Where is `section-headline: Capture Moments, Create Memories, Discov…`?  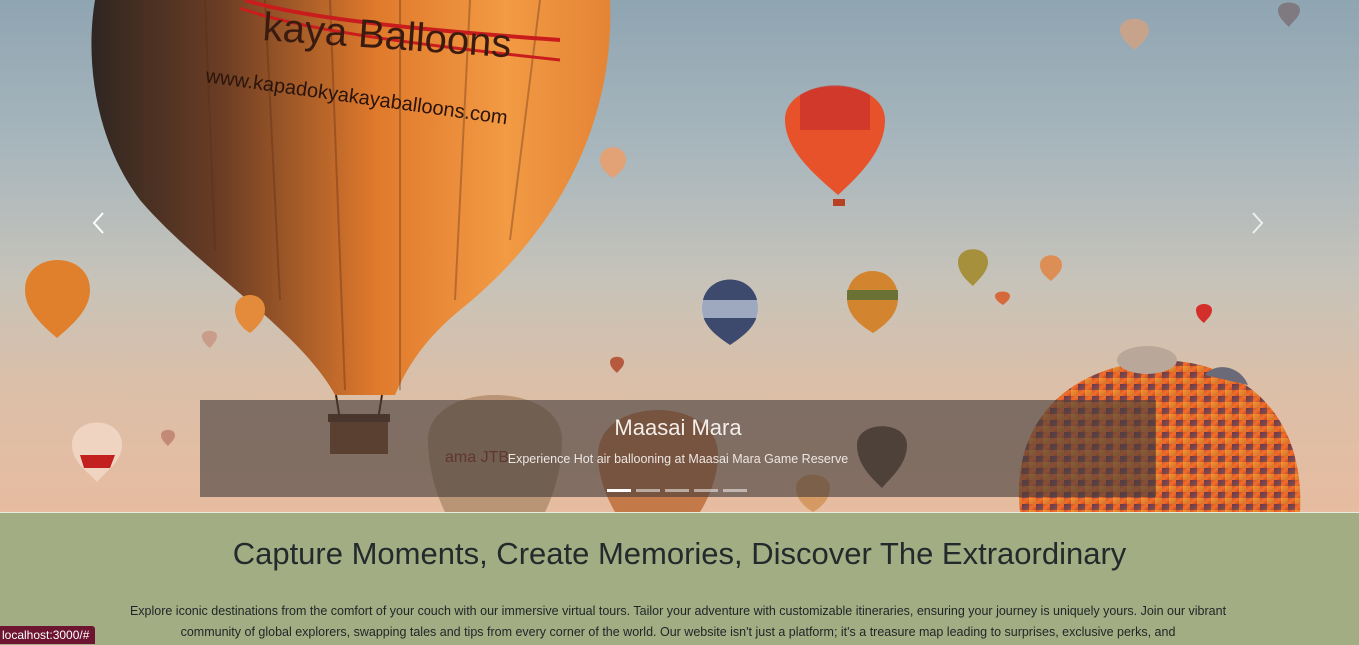
section-headline: Capture Moments, Create Memories, Discov… is located at coordinates (679, 553).